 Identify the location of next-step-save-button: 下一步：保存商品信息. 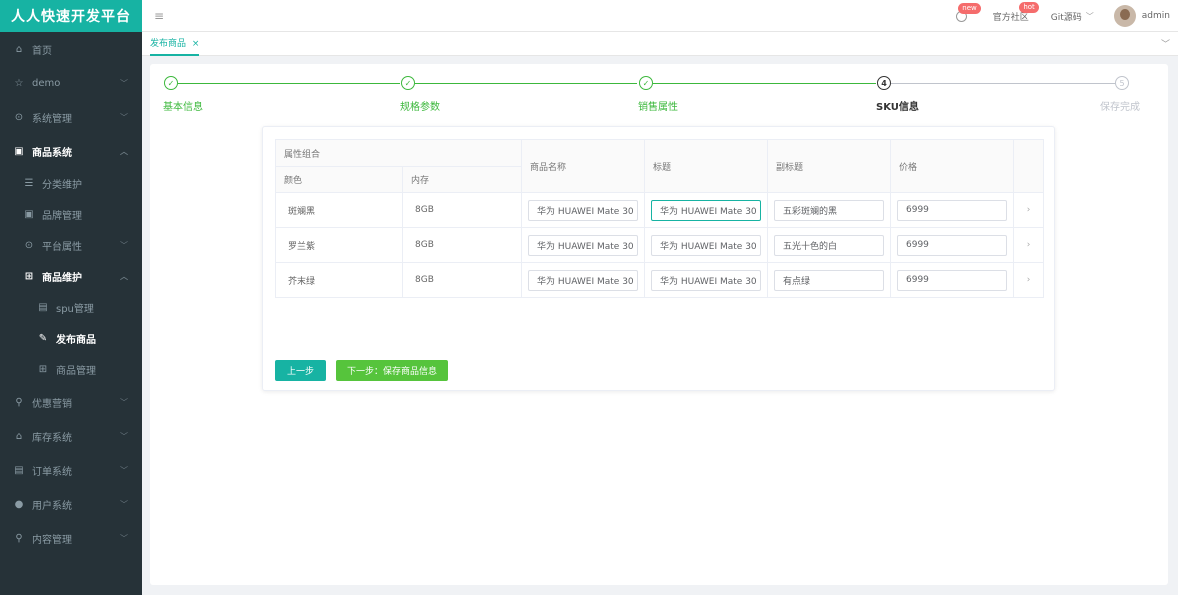
(392, 370).